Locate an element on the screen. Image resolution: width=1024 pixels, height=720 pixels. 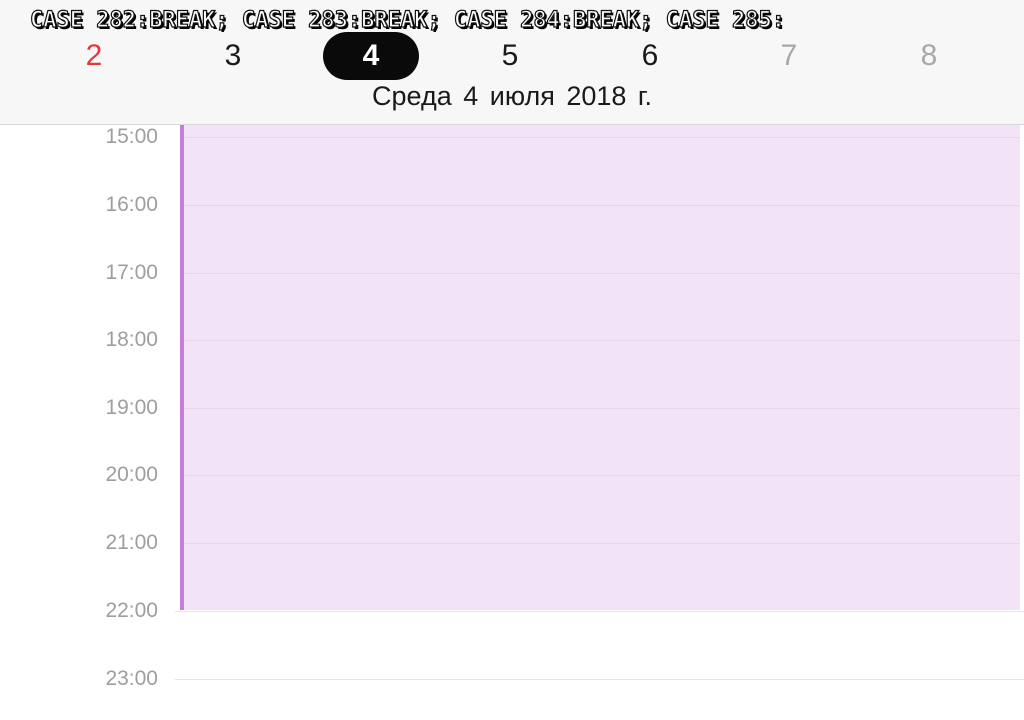
day-cell-5: 5 is located at coordinates (510, 56).